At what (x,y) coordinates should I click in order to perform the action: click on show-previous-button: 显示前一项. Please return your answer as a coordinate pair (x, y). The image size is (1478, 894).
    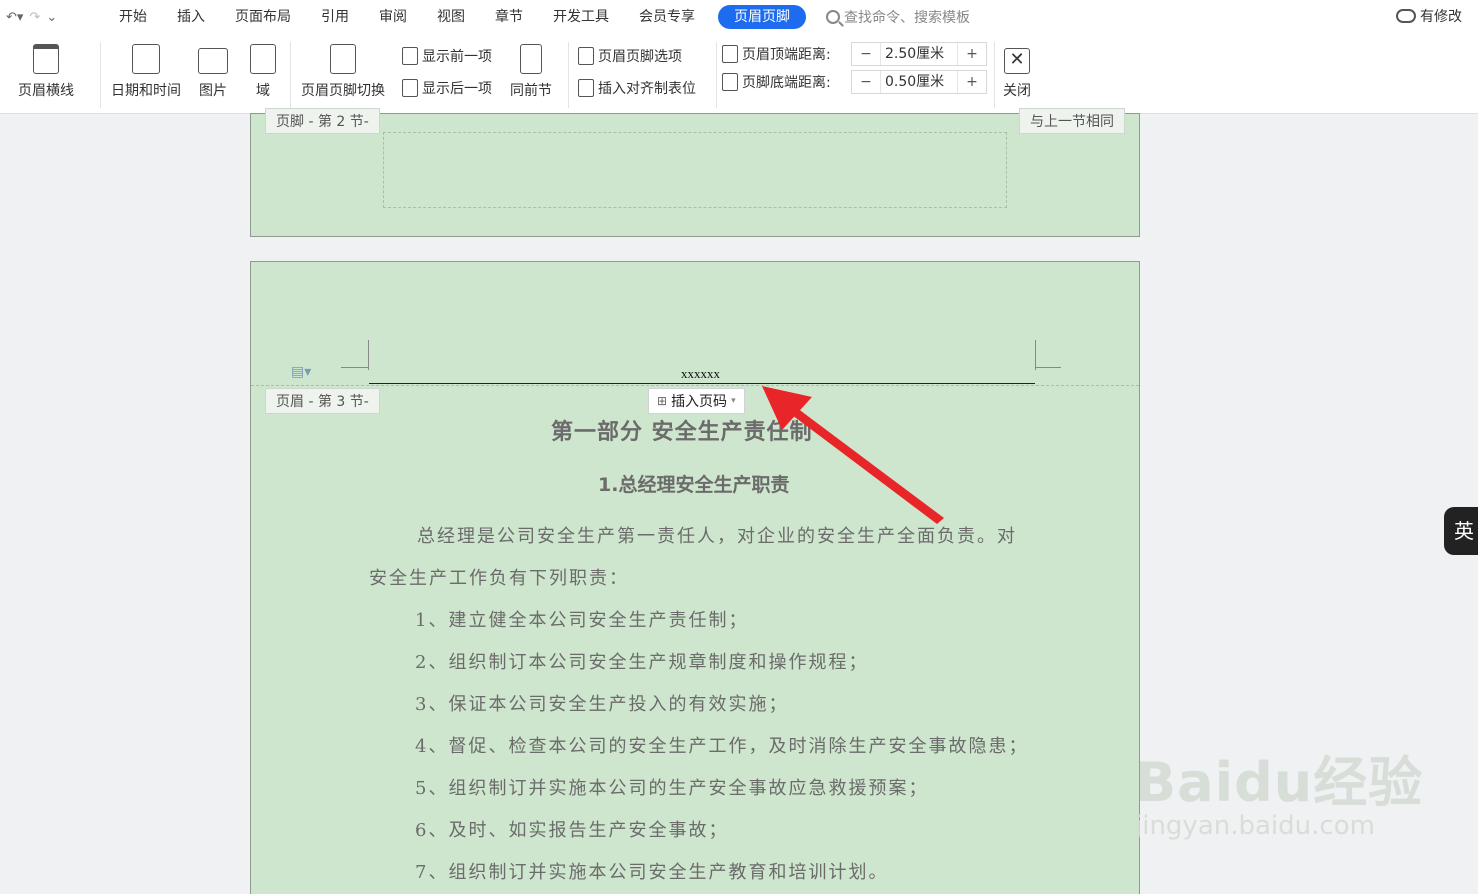
    Looking at the image, I should click on (447, 56).